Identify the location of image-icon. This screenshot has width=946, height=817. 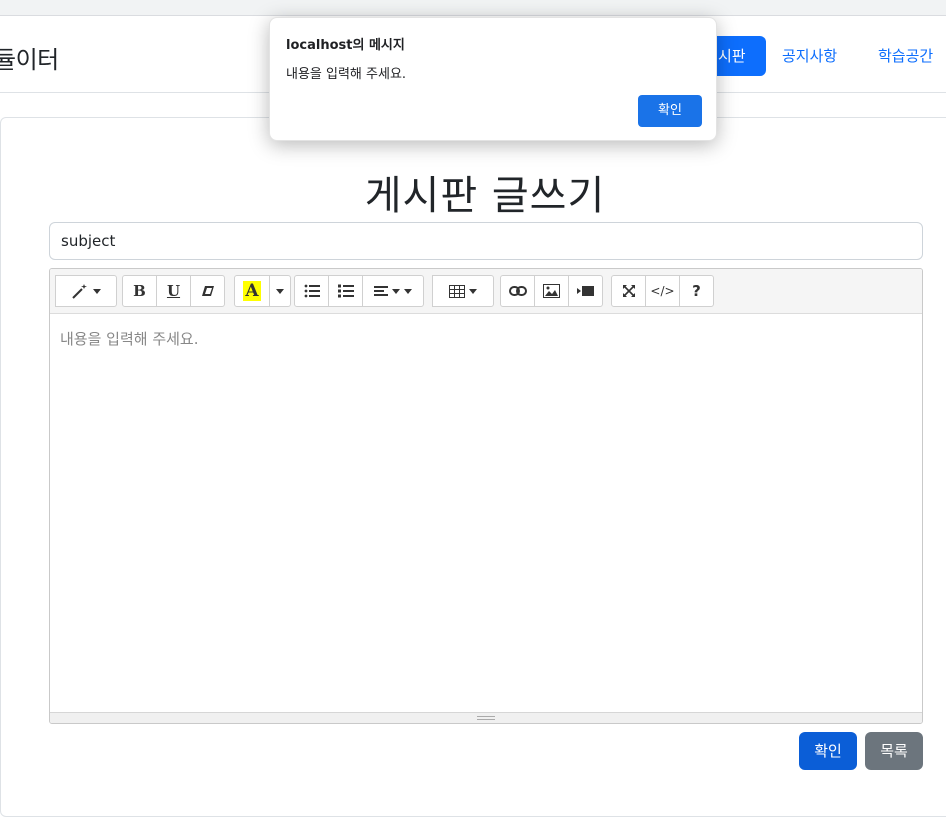
(551, 291).